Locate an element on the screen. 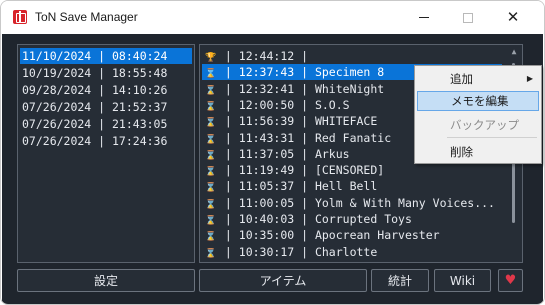 This screenshot has height=305, width=545. session-list-item: ⌛ | 10:35:00 | Apocrean Harvester is located at coordinates (352, 235).